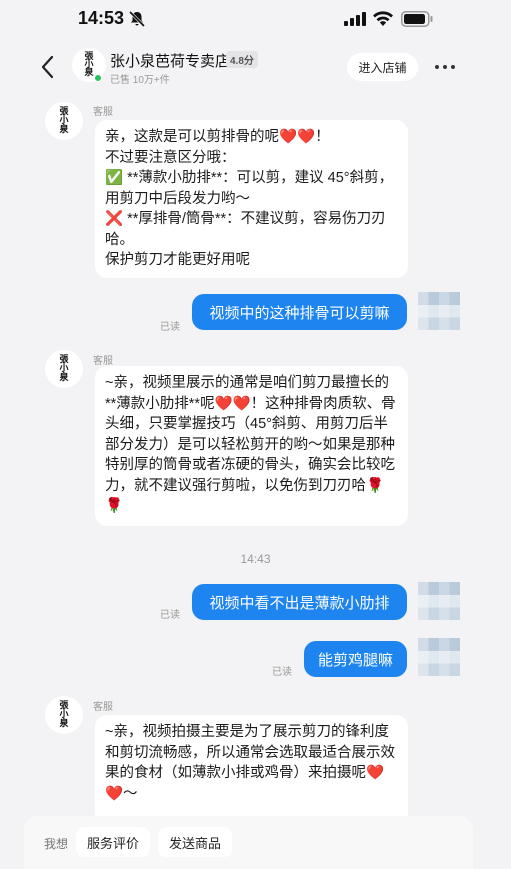 Image resolution: width=511 pixels, height=869 pixels. I want to click on user-message-bubble: 视频中看不出是薄款小肋排, so click(299, 602).